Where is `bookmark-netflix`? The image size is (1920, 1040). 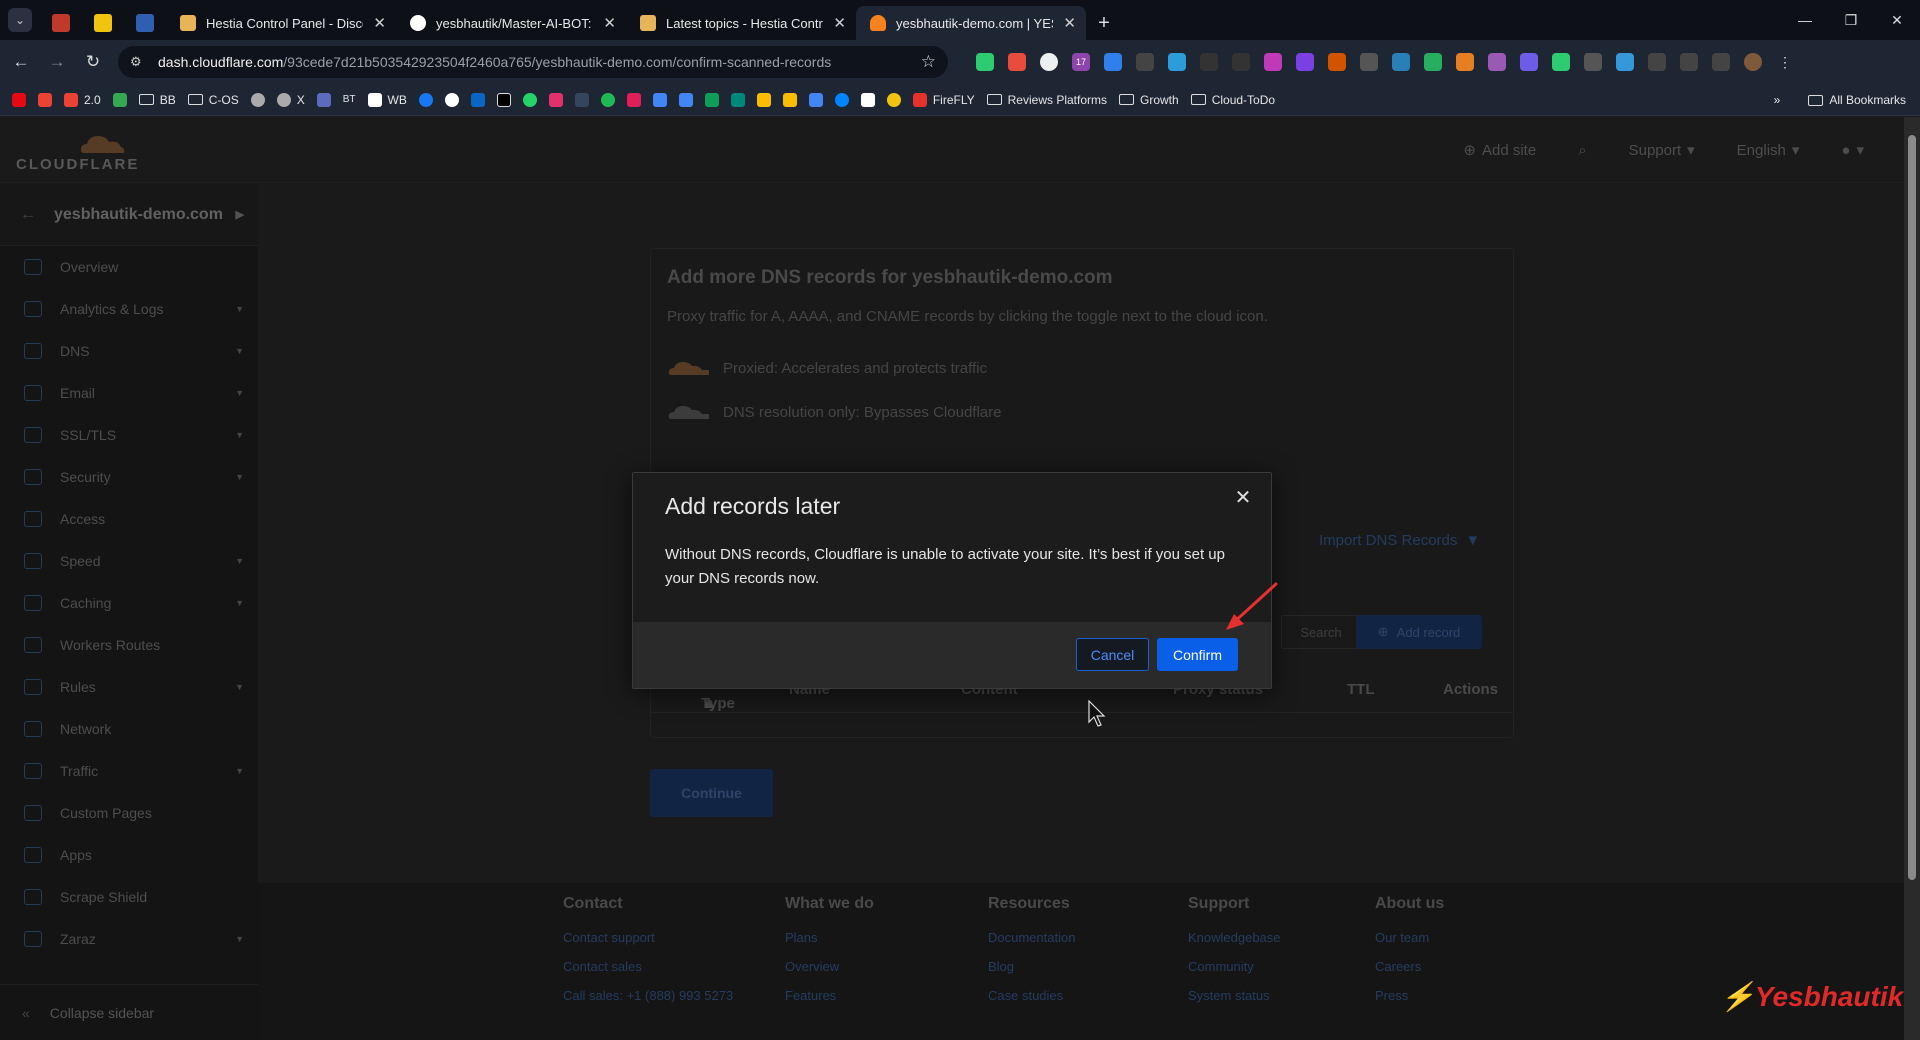
bookmark-netflix is located at coordinates (19, 99).